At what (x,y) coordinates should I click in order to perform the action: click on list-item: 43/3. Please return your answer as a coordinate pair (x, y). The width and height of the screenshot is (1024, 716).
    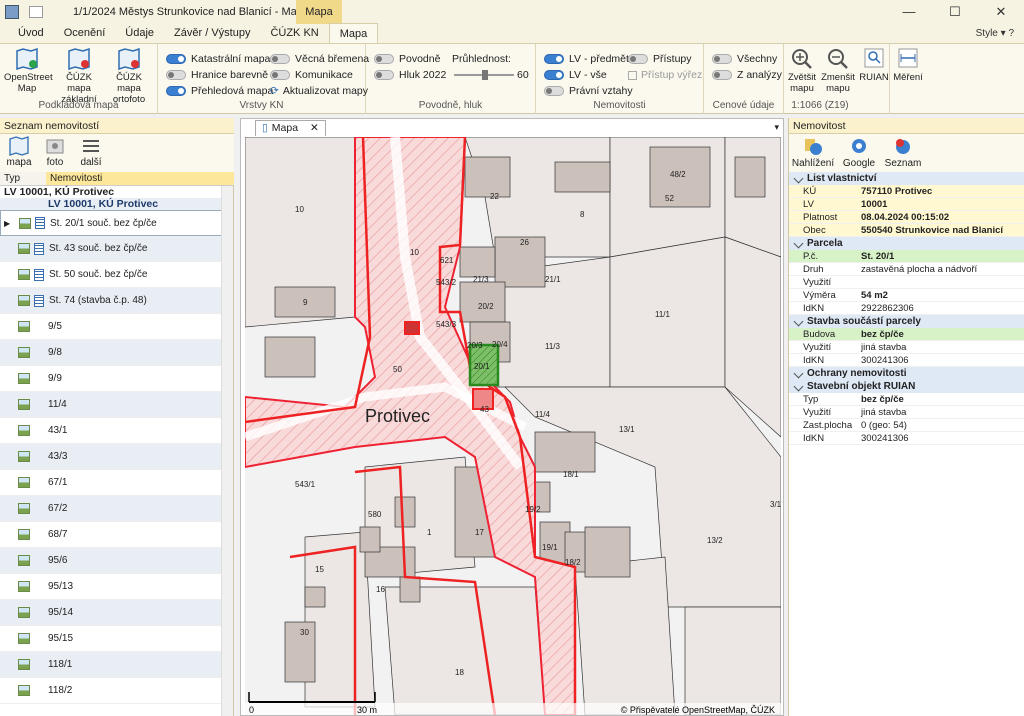
    Looking at the image, I should click on (111, 457).